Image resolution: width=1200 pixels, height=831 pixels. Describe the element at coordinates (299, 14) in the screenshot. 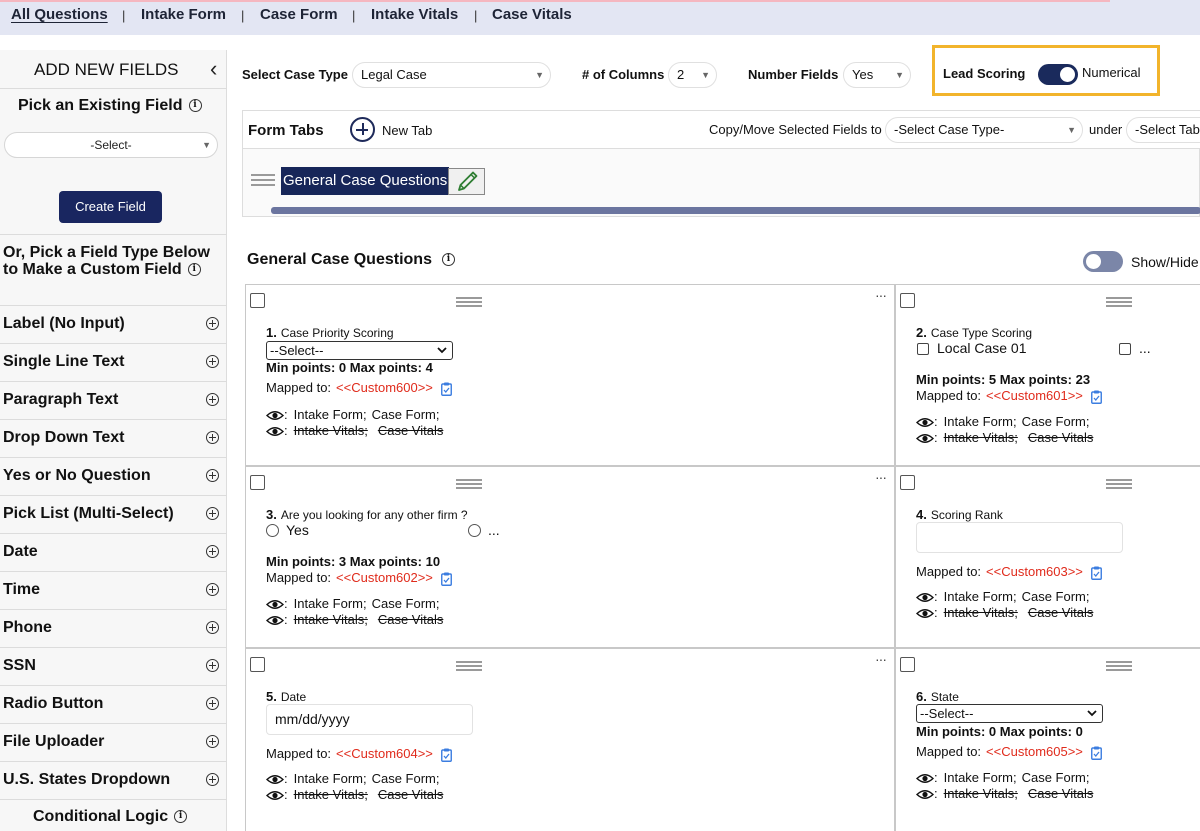

I see `tab-case-form: Case Form` at that location.